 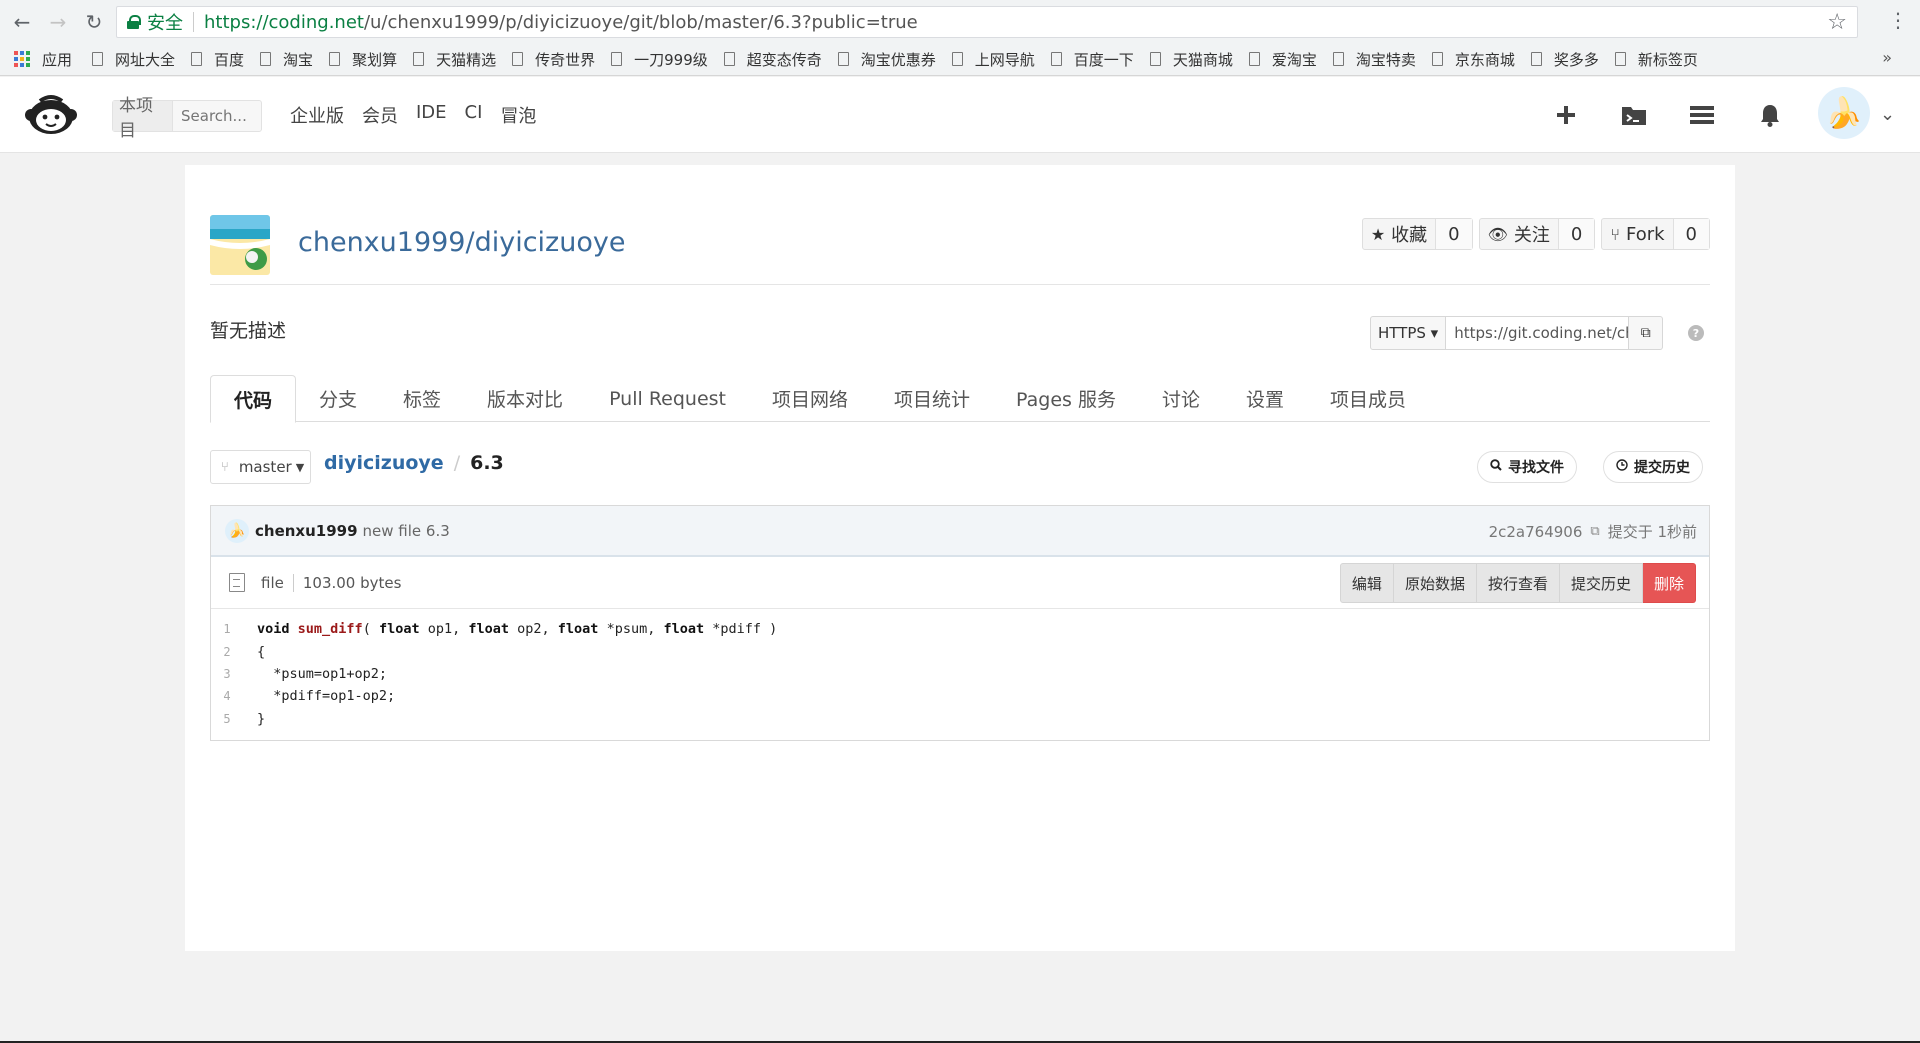 What do you see at coordinates (1417, 234) in the screenshot?
I see `star-button: ★ 收藏 0` at bounding box center [1417, 234].